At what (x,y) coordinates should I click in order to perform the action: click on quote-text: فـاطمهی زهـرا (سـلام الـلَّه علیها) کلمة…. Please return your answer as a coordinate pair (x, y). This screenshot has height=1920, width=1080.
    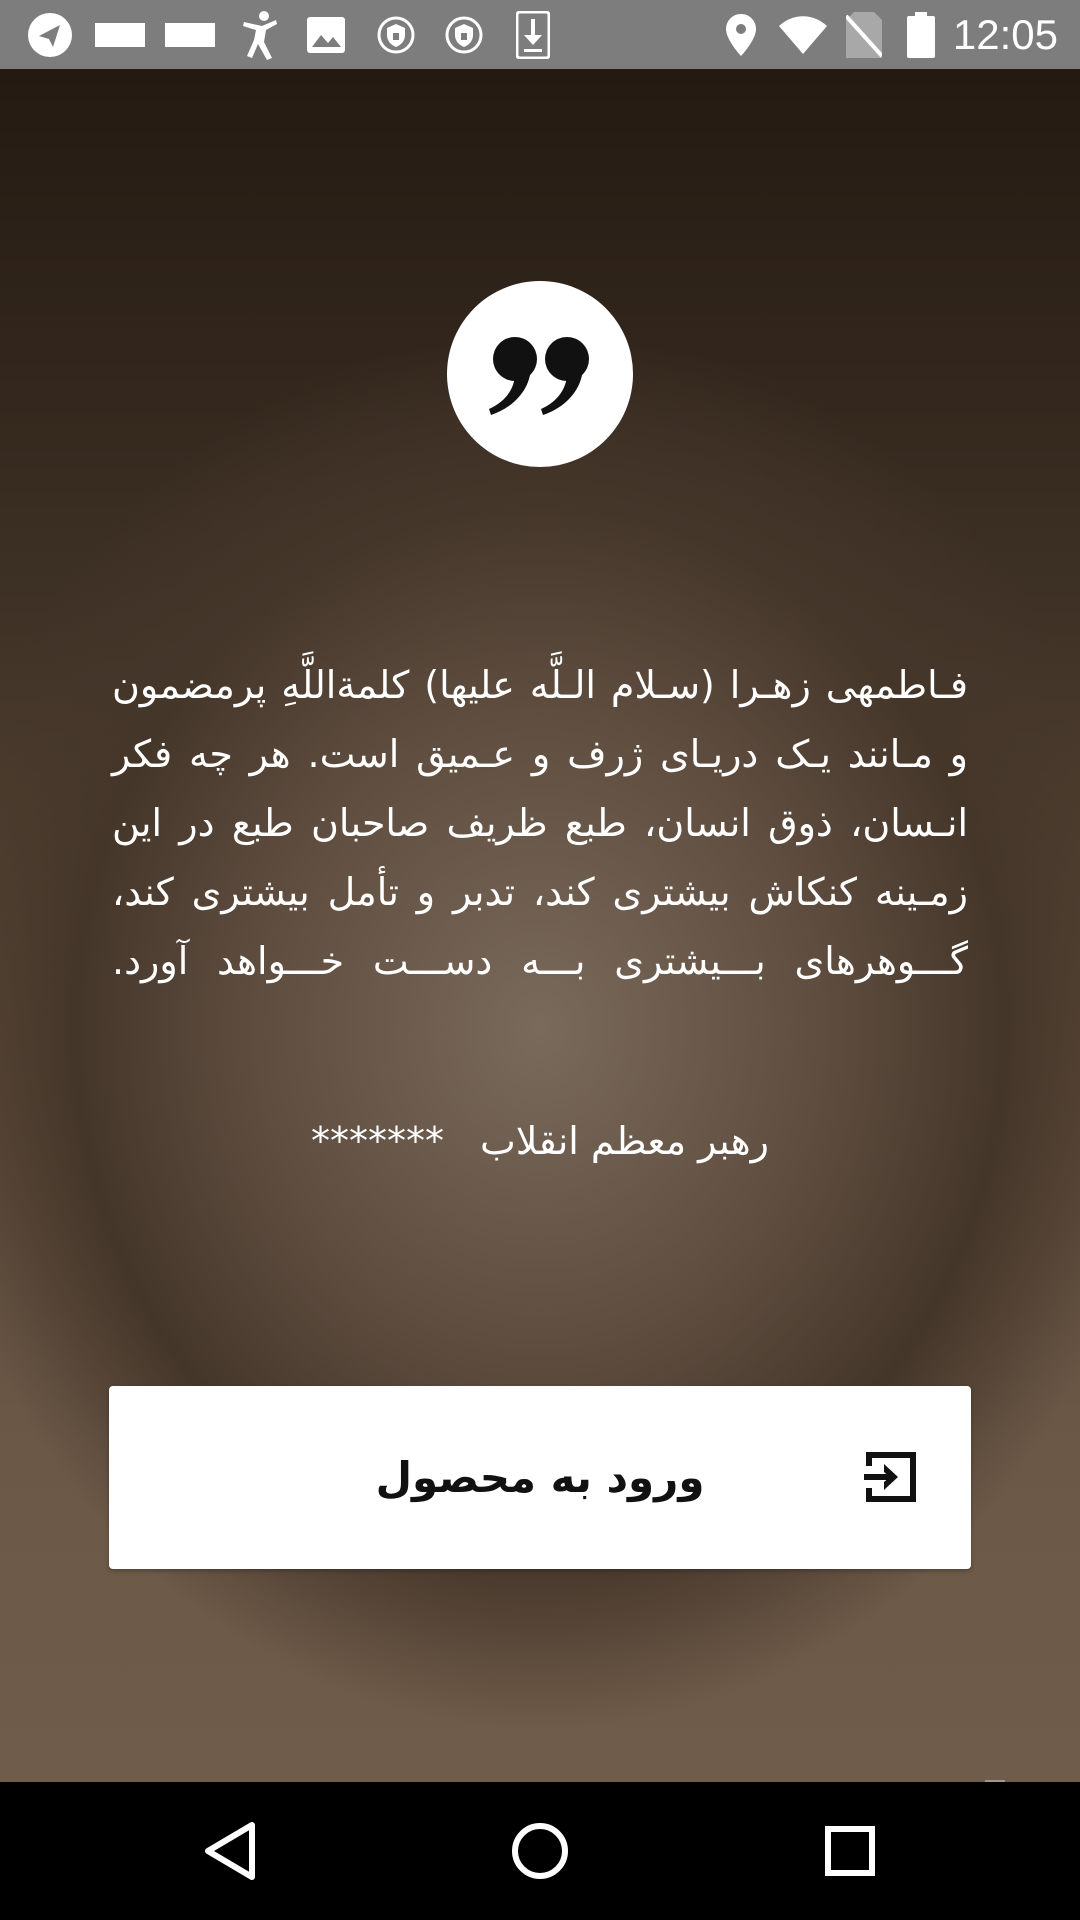
    Looking at the image, I should click on (540, 823).